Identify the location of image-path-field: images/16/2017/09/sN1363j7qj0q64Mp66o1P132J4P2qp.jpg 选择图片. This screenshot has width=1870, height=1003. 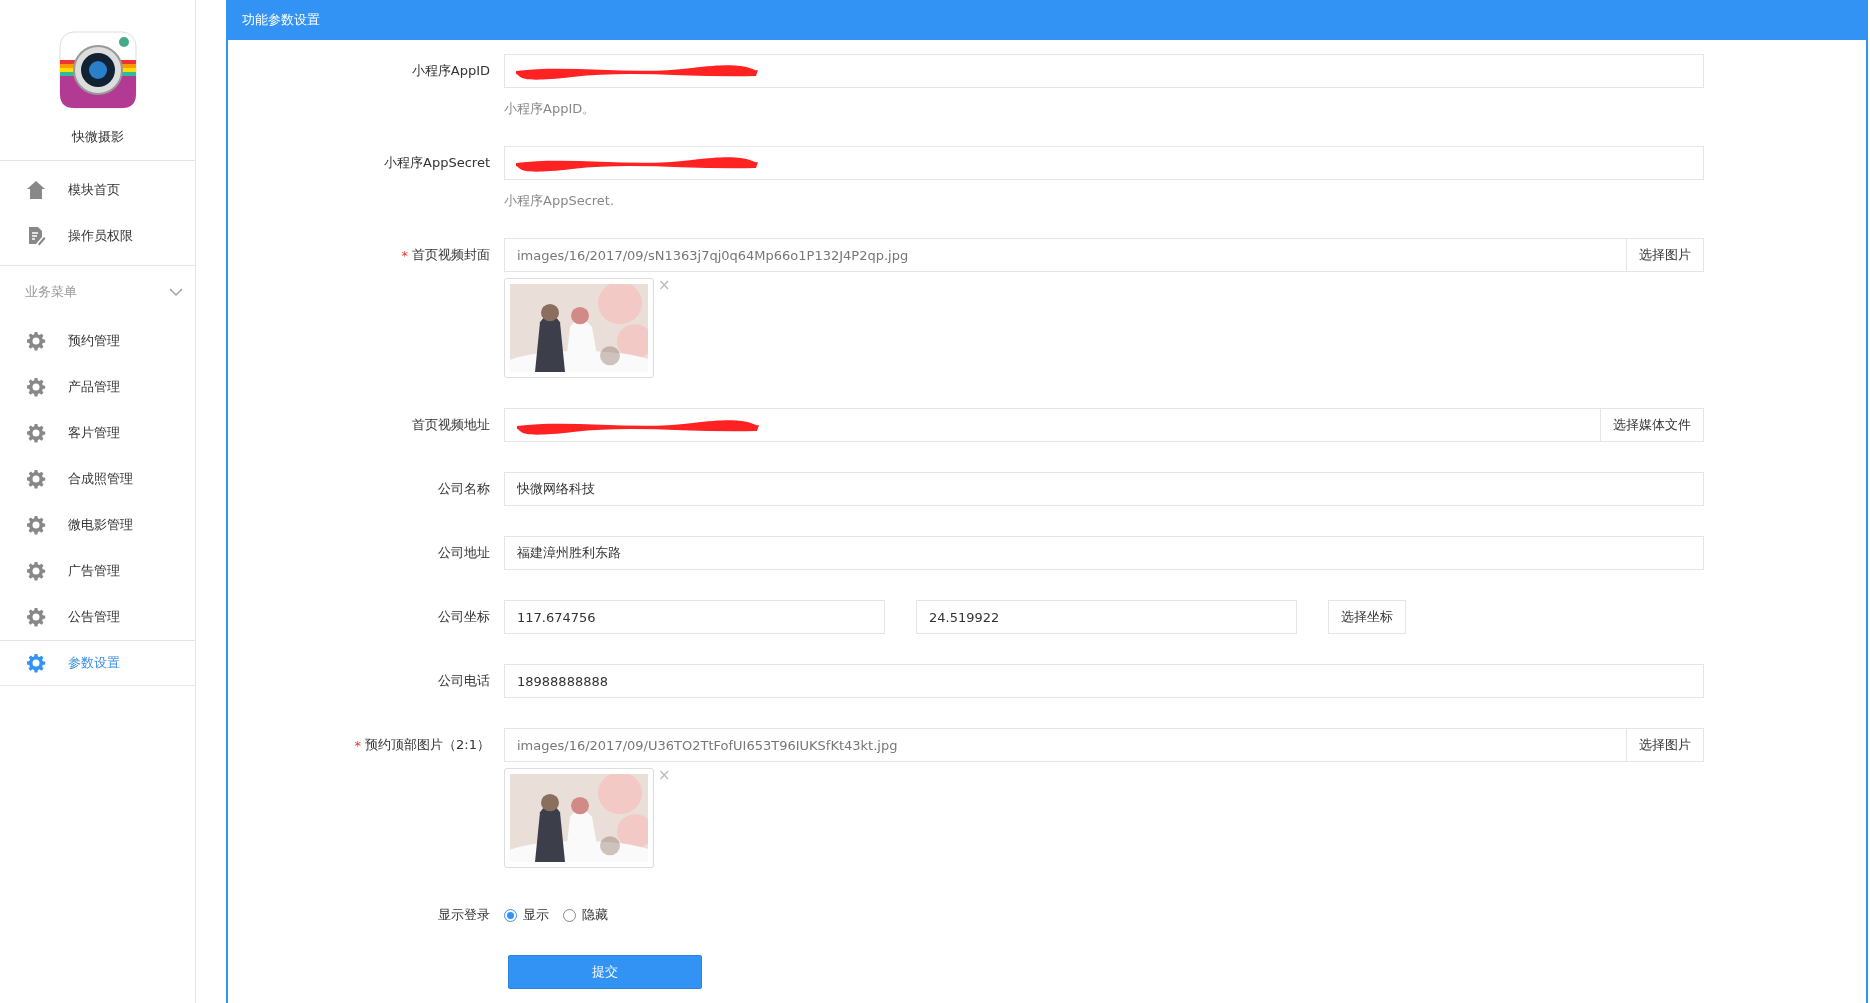
(1104, 255).